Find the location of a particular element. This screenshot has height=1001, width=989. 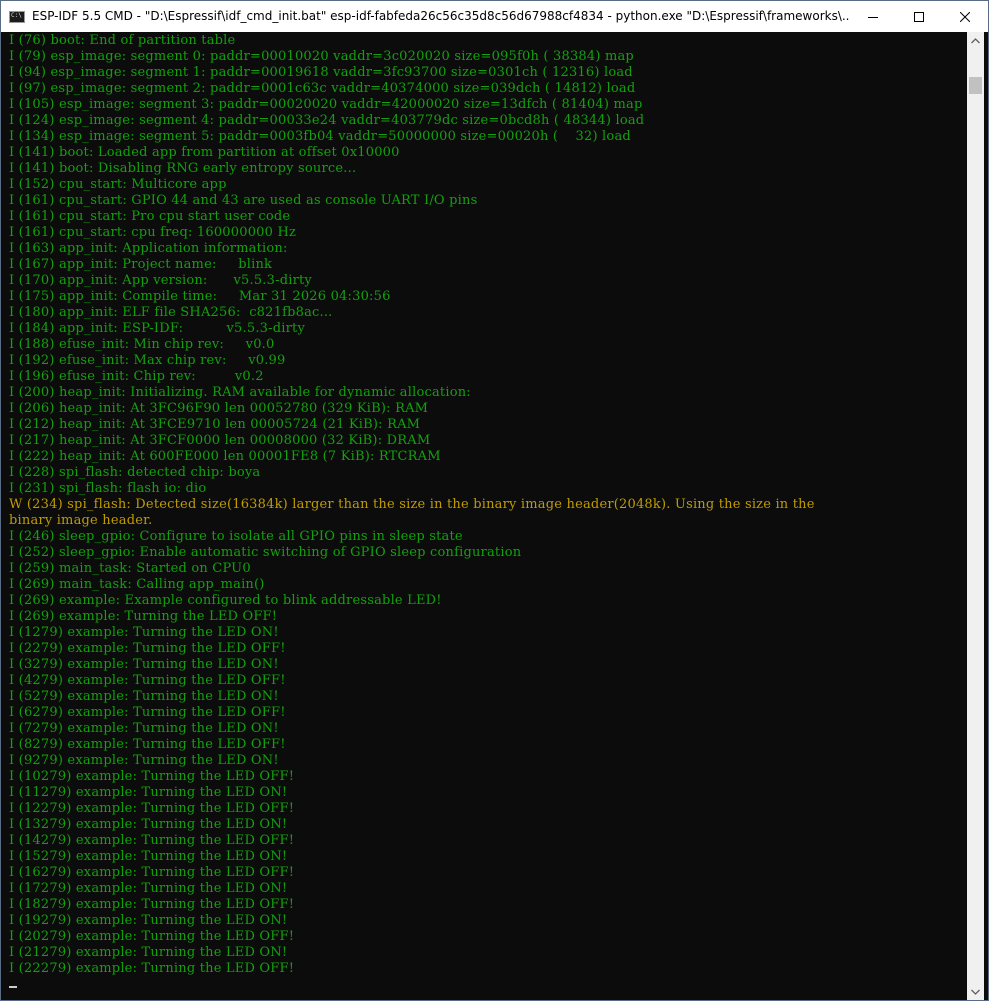

log-line: I (152) cpu_start: Multicore app is located at coordinates (118, 184).